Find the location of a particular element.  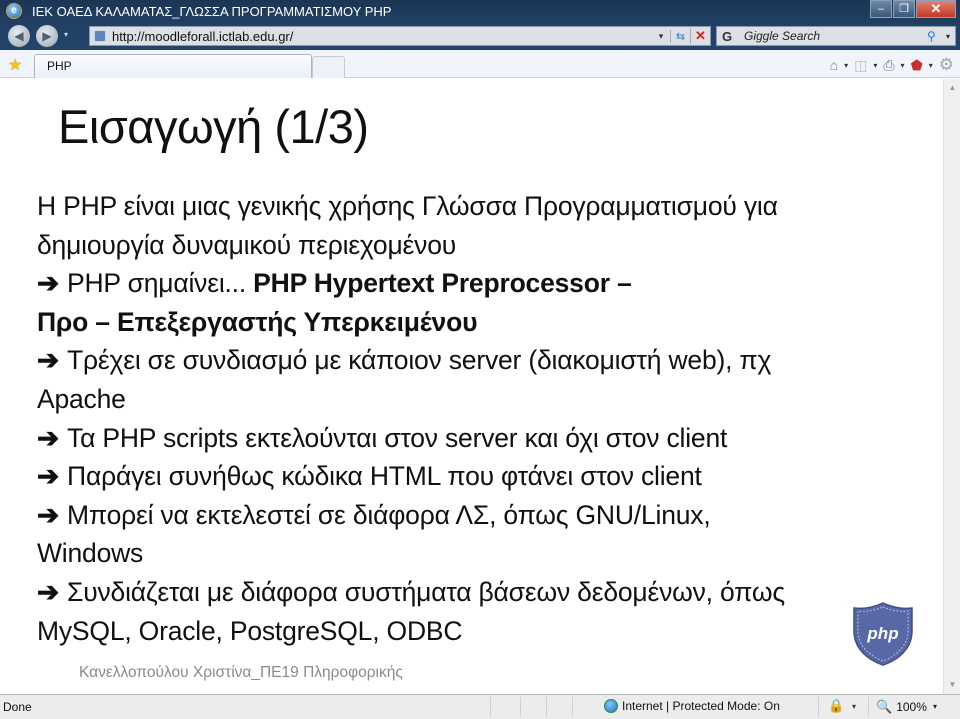

new-tab-button is located at coordinates (328, 67).